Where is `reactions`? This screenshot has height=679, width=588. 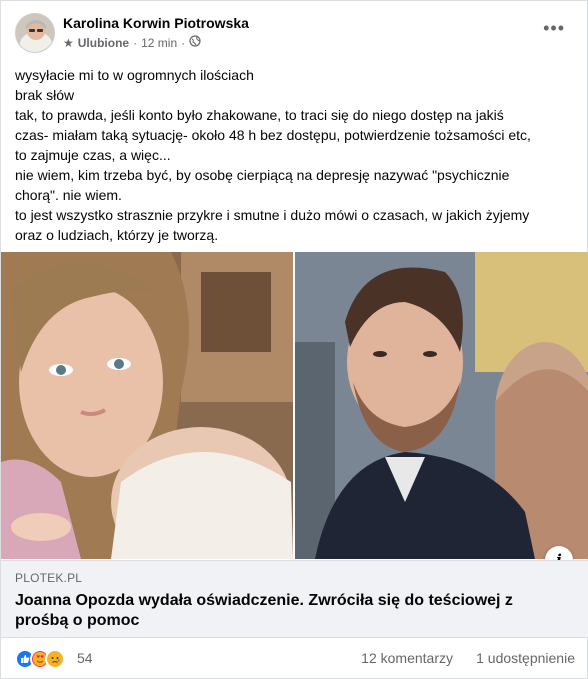 reactions is located at coordinates (40, 659).